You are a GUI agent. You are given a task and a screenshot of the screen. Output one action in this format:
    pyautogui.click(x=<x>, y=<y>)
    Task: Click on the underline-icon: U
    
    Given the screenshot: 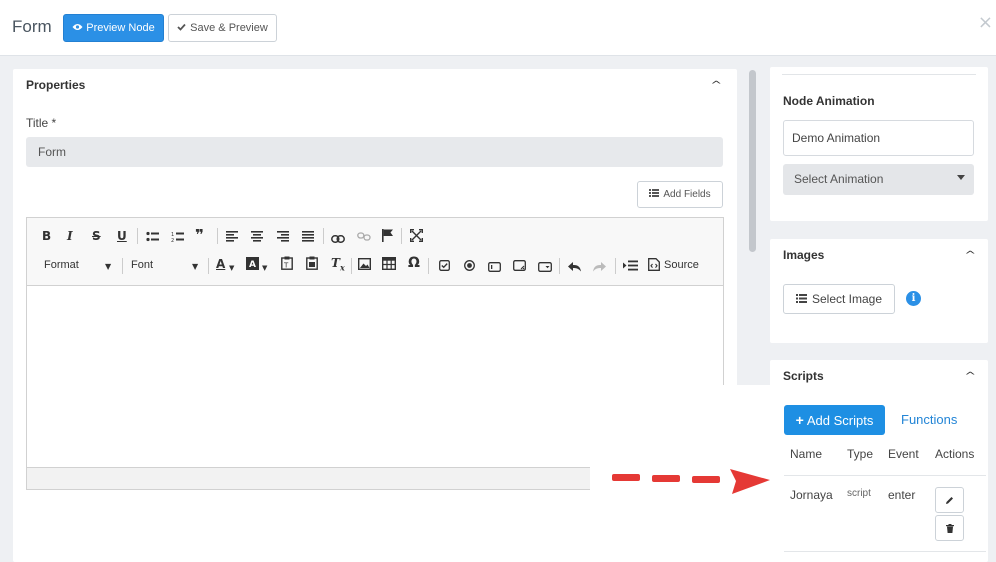 What is the action you would take?
    pyautogui.click(x=122, y=236)
    